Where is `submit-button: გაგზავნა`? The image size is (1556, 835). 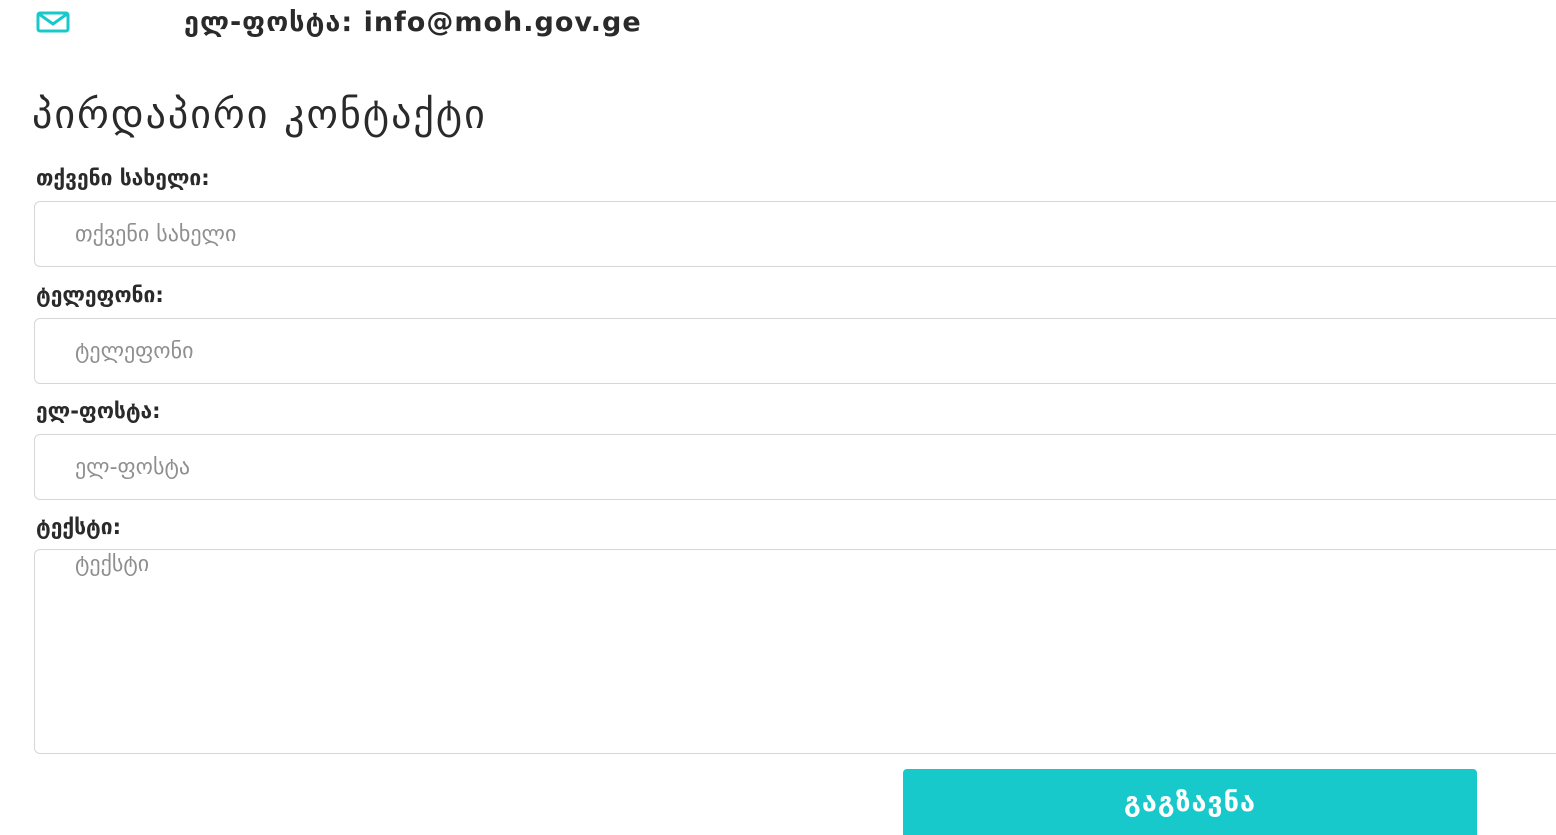
submit-button: გაგზავნა is located at coordinates (1190, 802).